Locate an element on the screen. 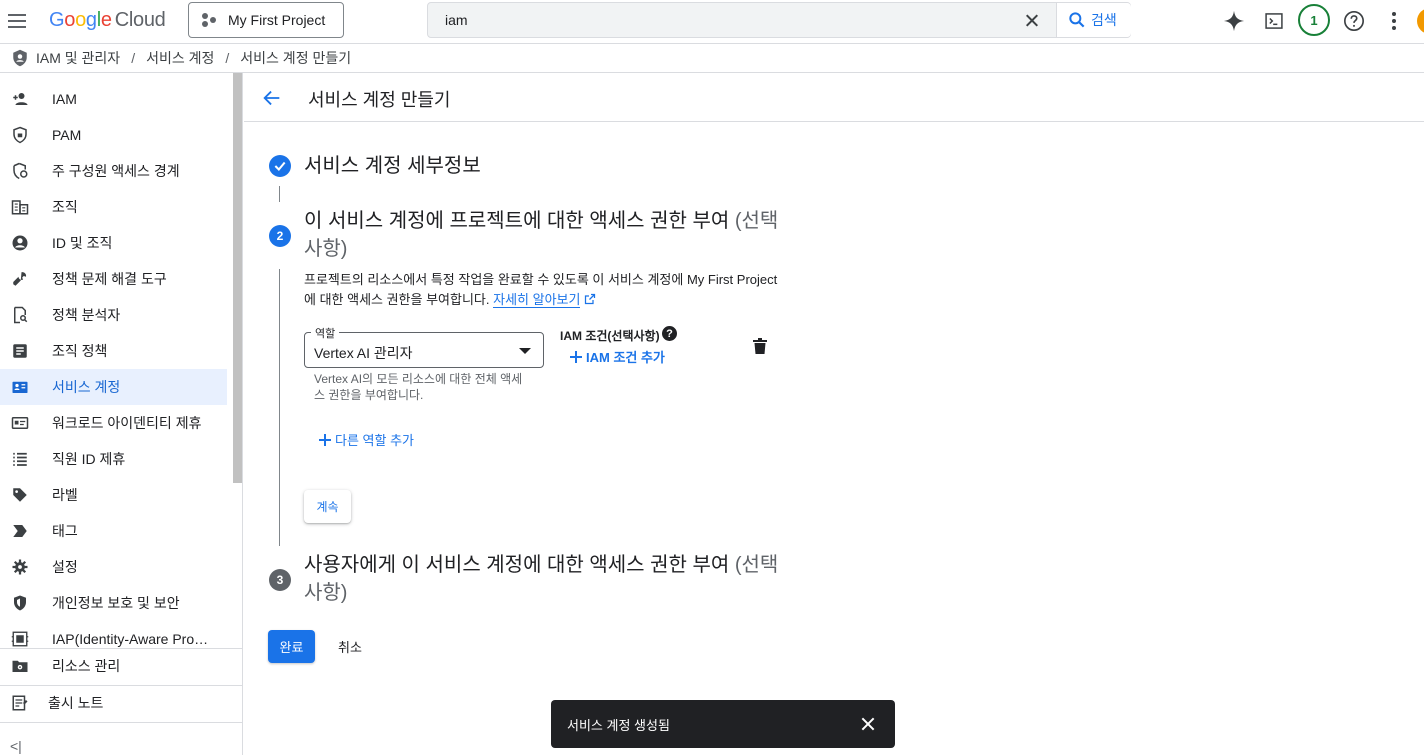  account-avatar is located at coordinates (1420, 21).